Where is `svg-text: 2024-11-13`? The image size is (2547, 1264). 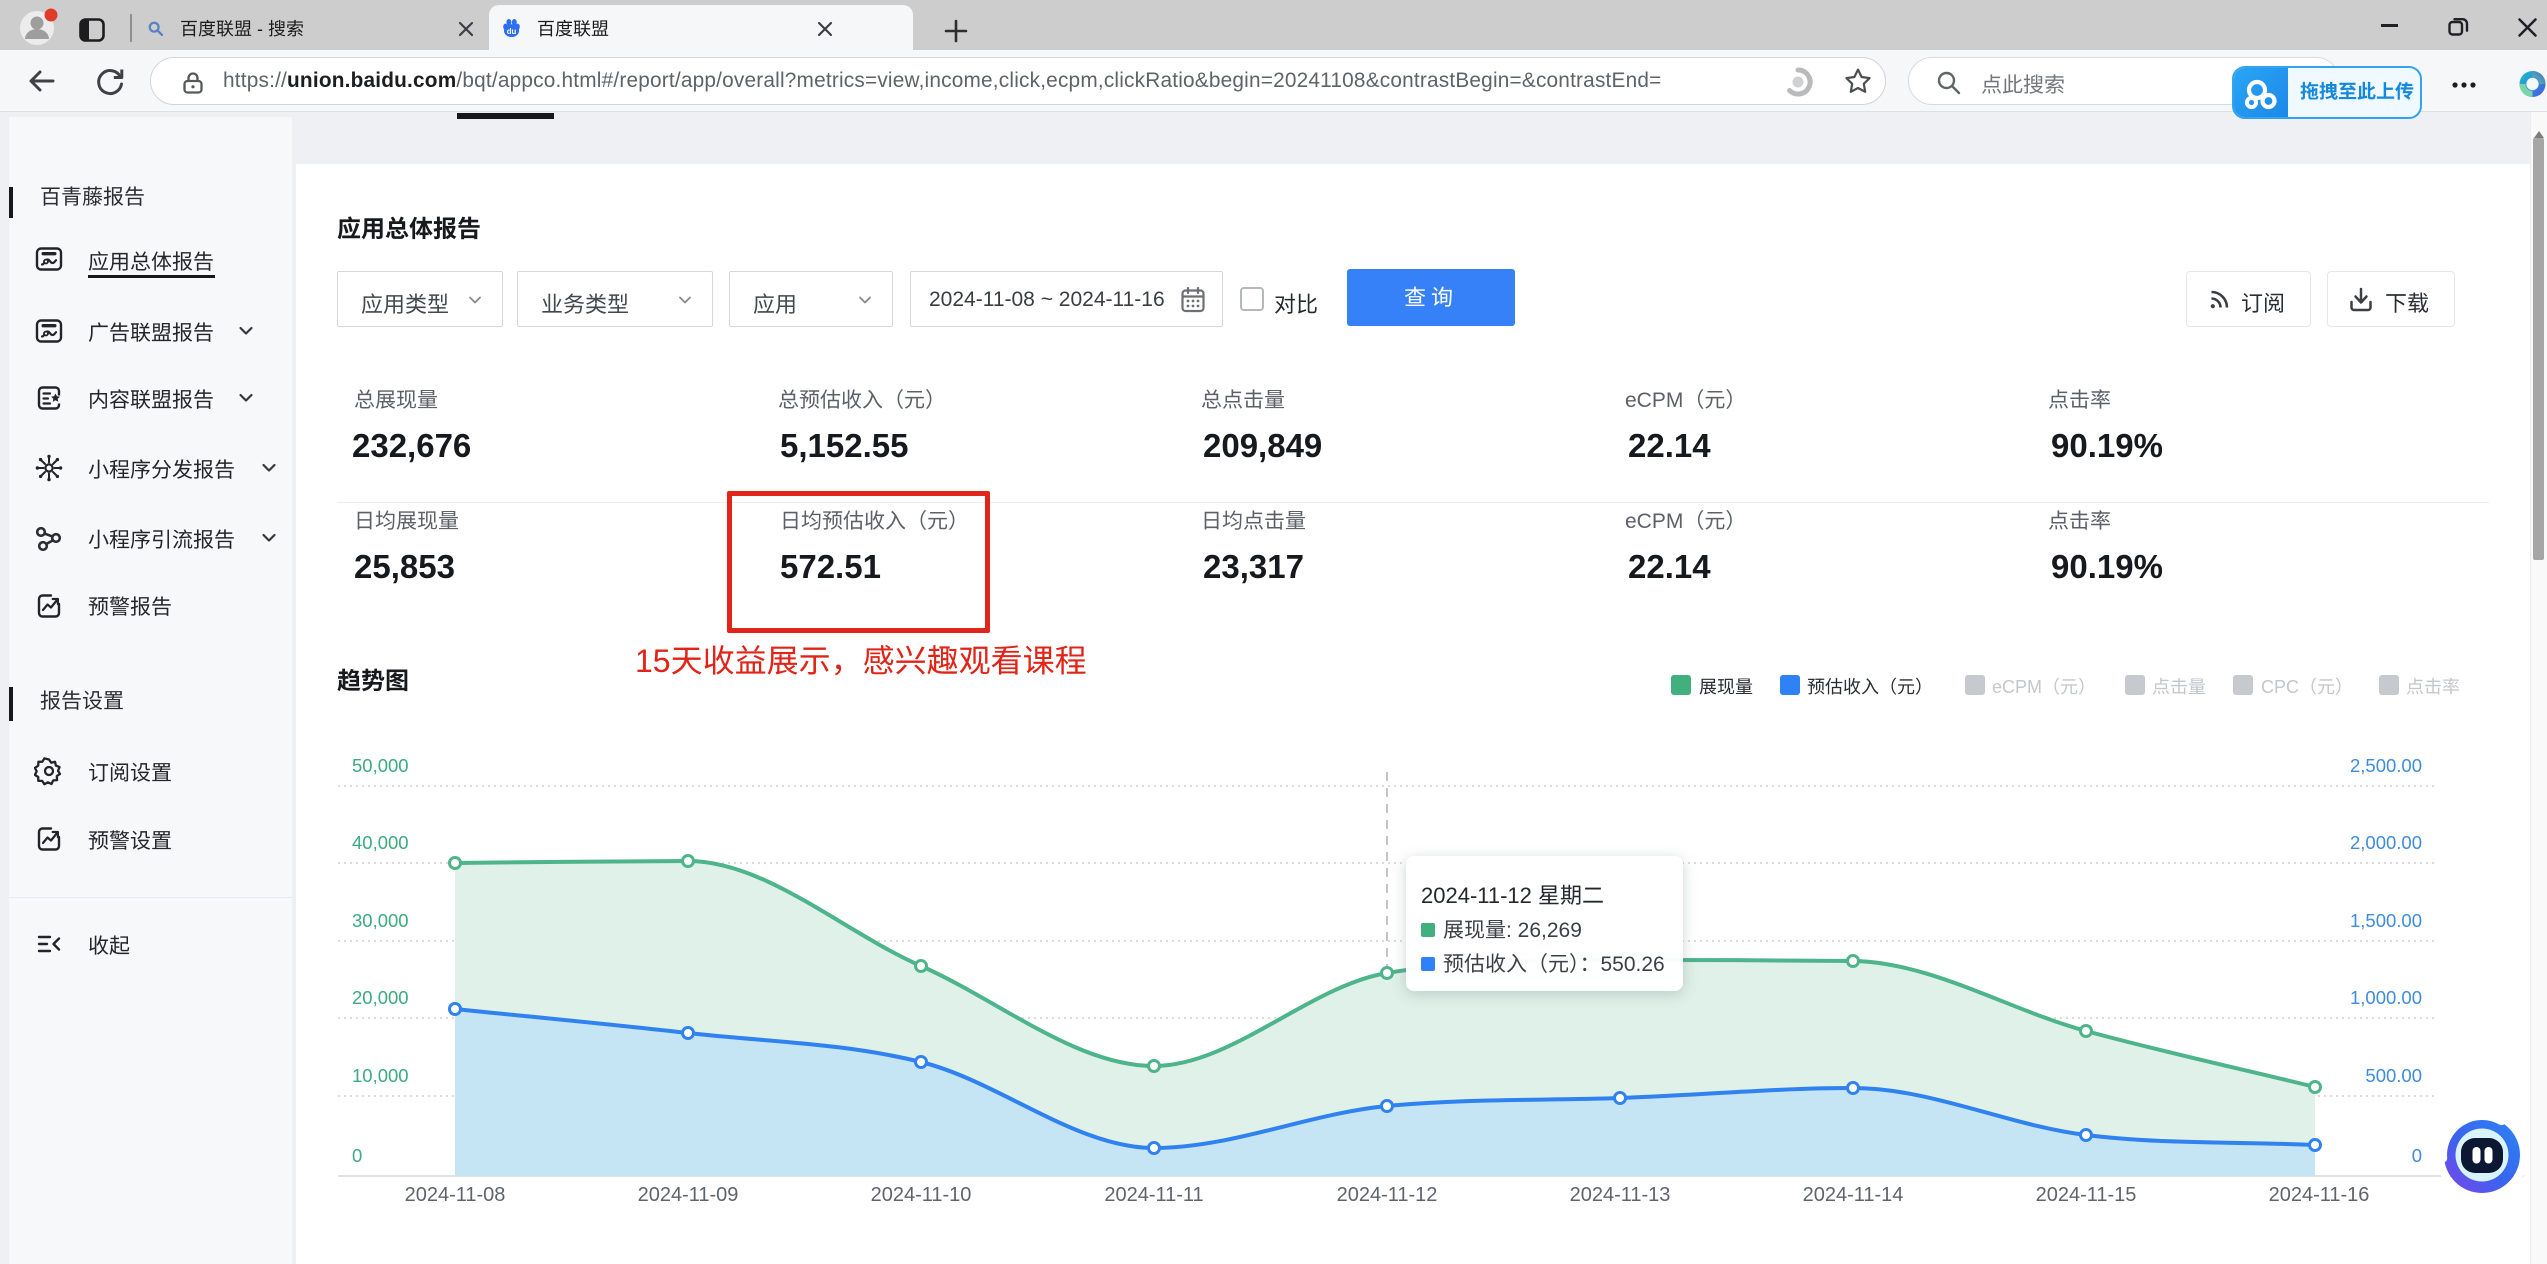
svg-text: 2024-11-13 is located at coordinates (1620, 1195).